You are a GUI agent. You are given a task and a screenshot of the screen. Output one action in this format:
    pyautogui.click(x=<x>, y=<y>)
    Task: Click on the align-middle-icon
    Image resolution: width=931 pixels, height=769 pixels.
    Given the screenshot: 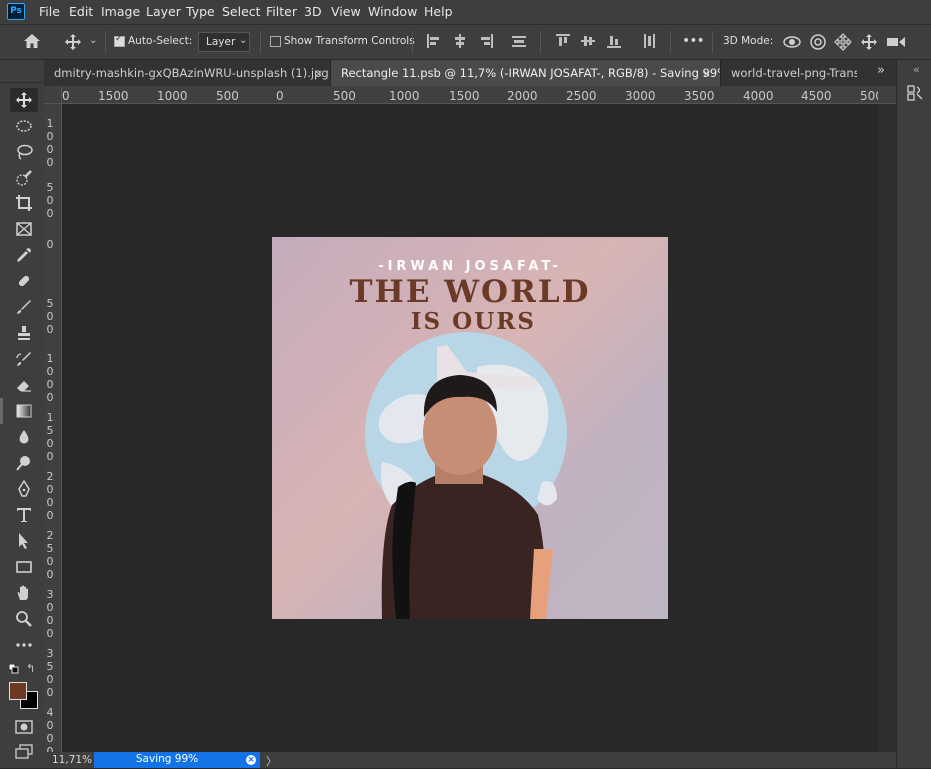 What is the action you would take?
    pyautogui.click(x=588, y=41)
    